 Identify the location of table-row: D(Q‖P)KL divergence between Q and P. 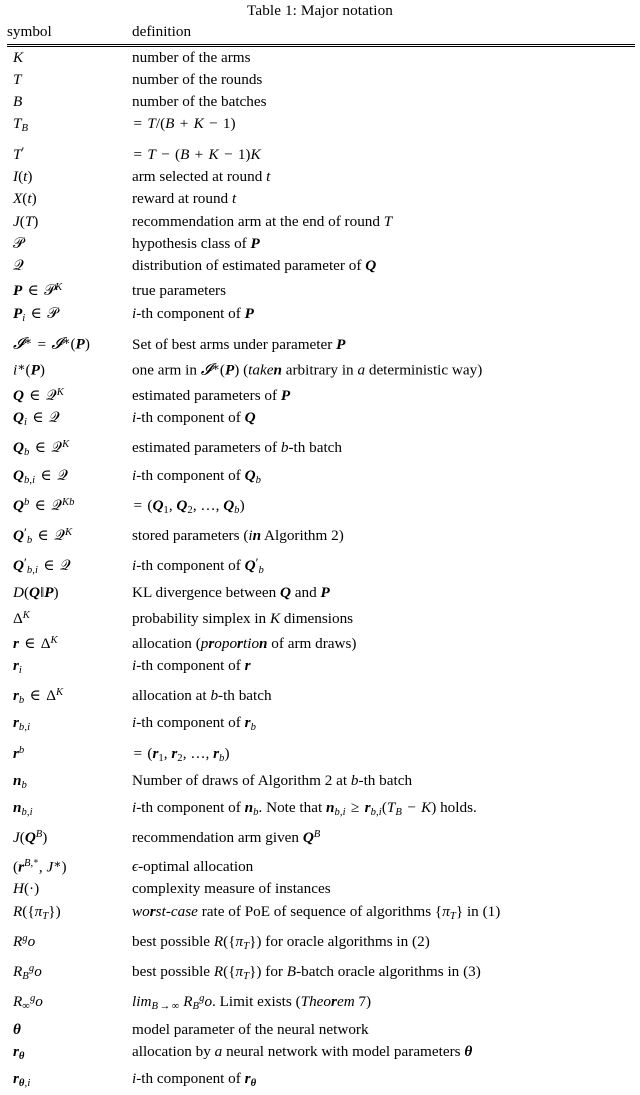
(321, 593).